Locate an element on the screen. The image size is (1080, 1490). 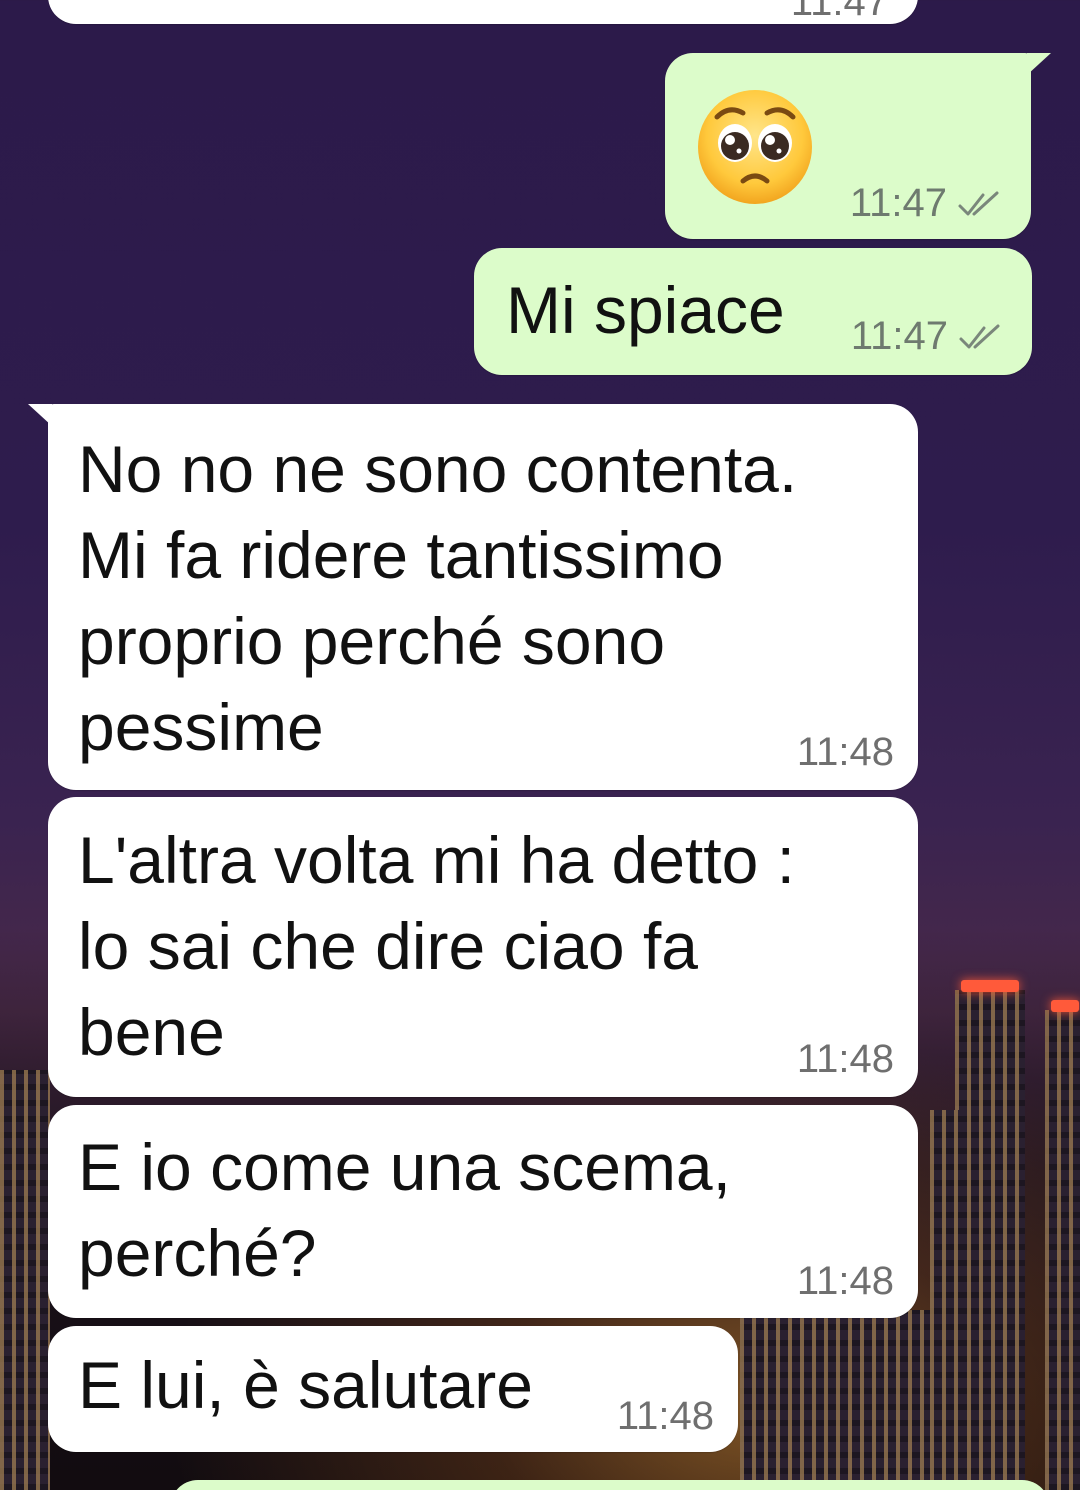
message-text: Mi spiace is located at coordinates (645, 310).